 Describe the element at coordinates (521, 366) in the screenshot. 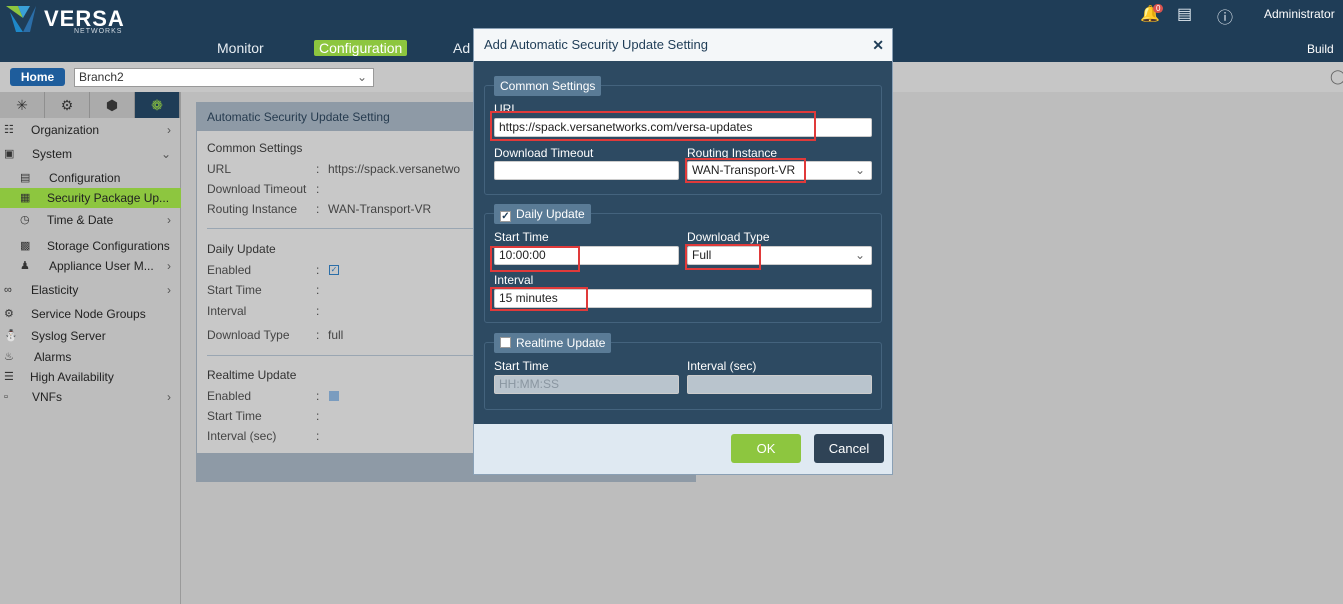

I see `rt-start-time-label: Start Time` at that location.